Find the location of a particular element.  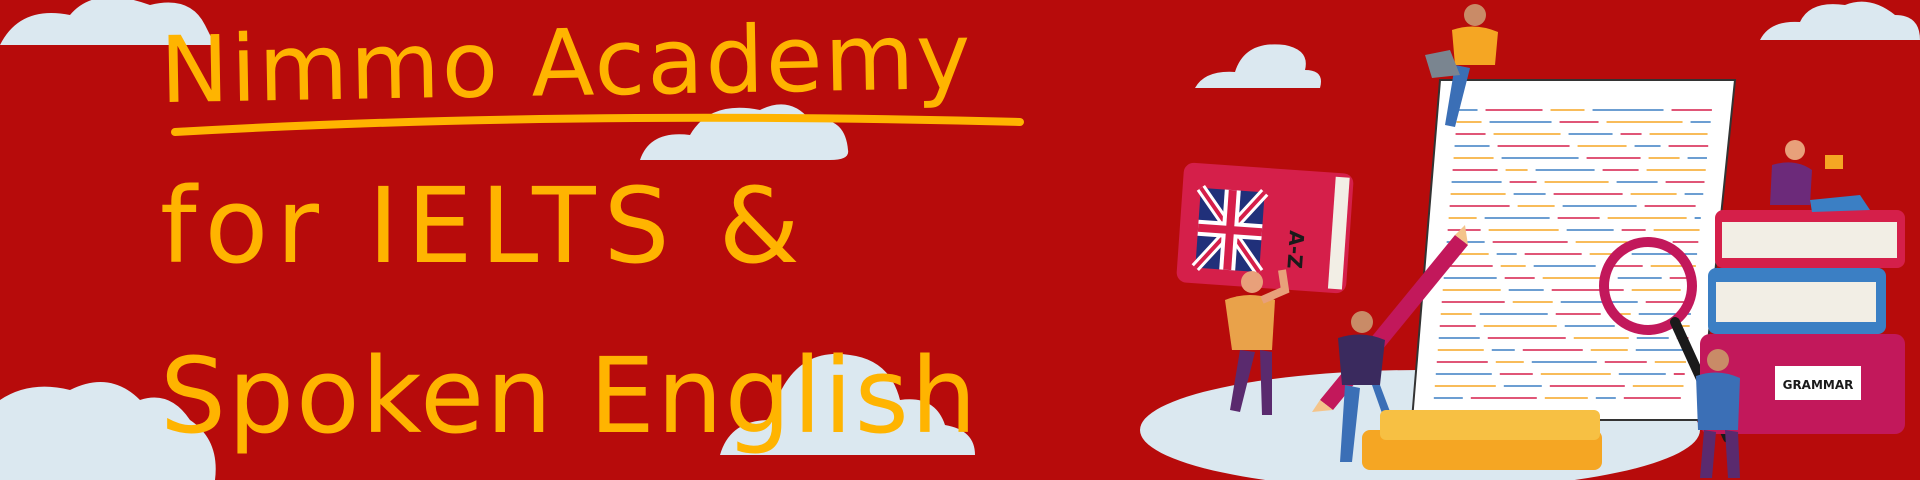

headline-line-2: for IELTS & is located at coordinates (484, 226).